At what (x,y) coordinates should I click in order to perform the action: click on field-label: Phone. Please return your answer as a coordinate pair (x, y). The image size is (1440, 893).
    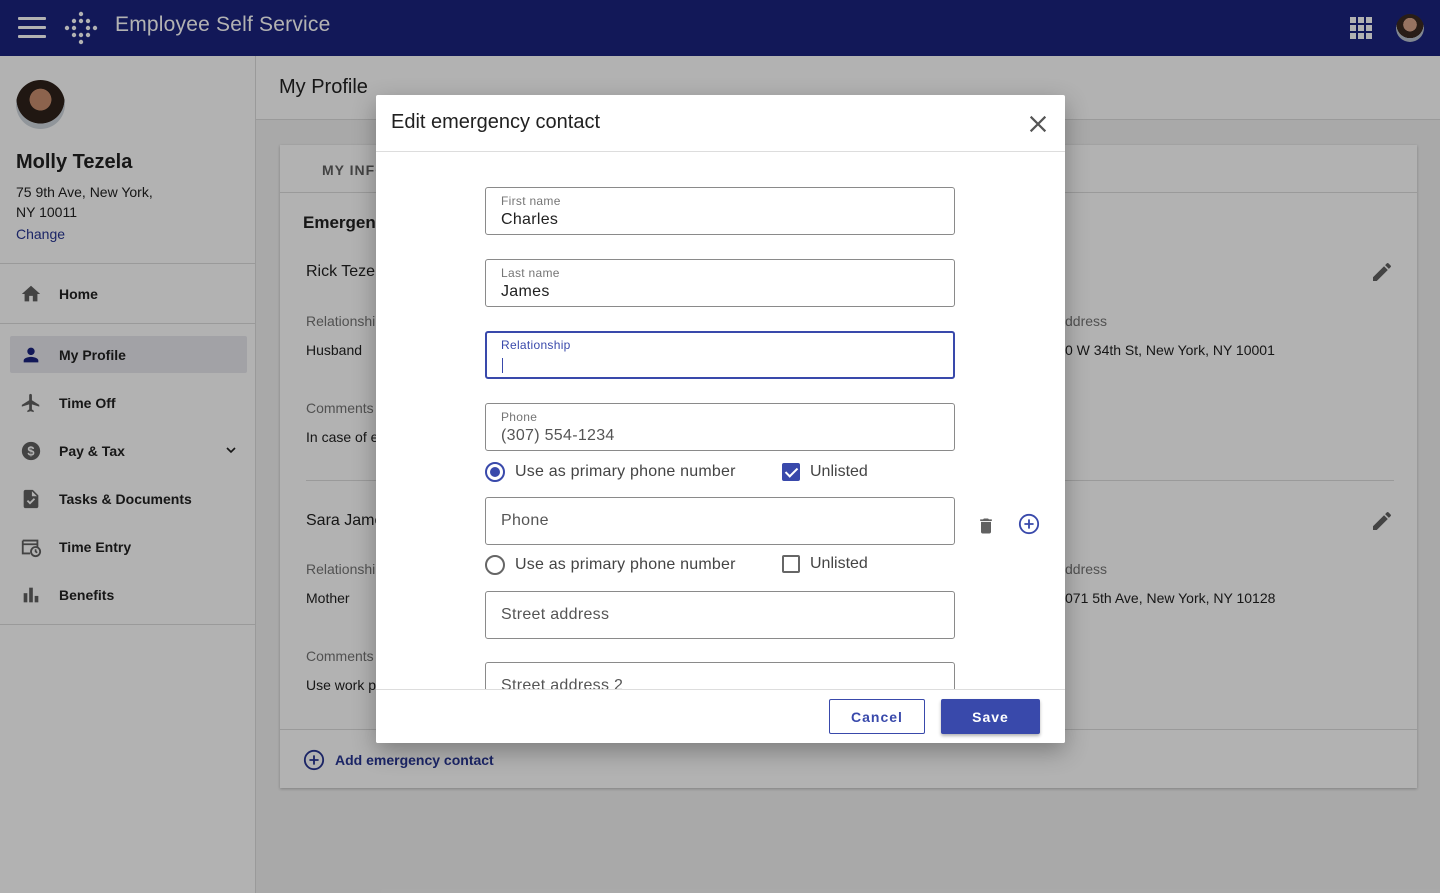
    Looking at the image, I should click on (519, 417).